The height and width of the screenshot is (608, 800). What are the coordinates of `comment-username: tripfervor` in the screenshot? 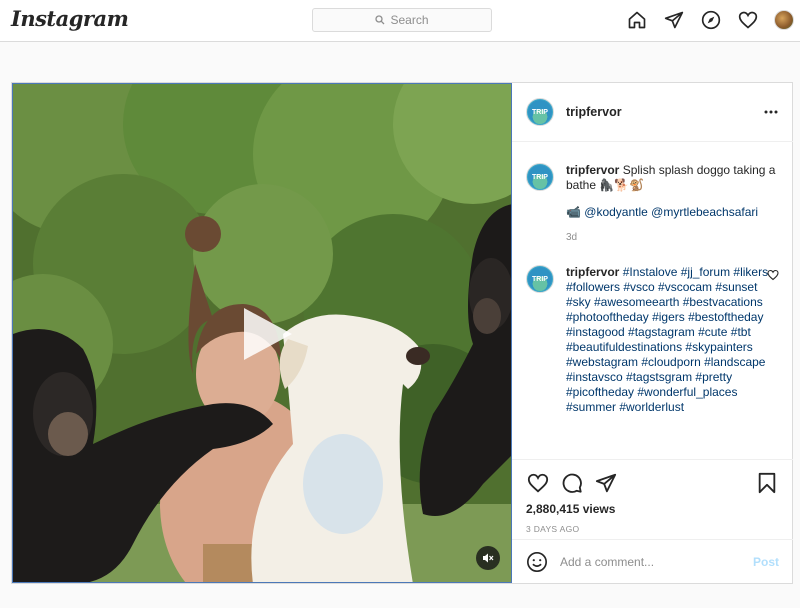 It's located at (592, 272).